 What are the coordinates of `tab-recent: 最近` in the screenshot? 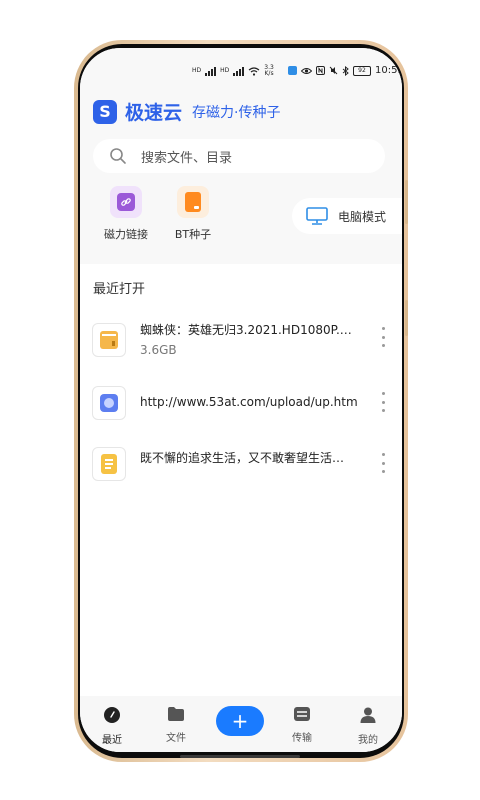 It's located at (112, 726).